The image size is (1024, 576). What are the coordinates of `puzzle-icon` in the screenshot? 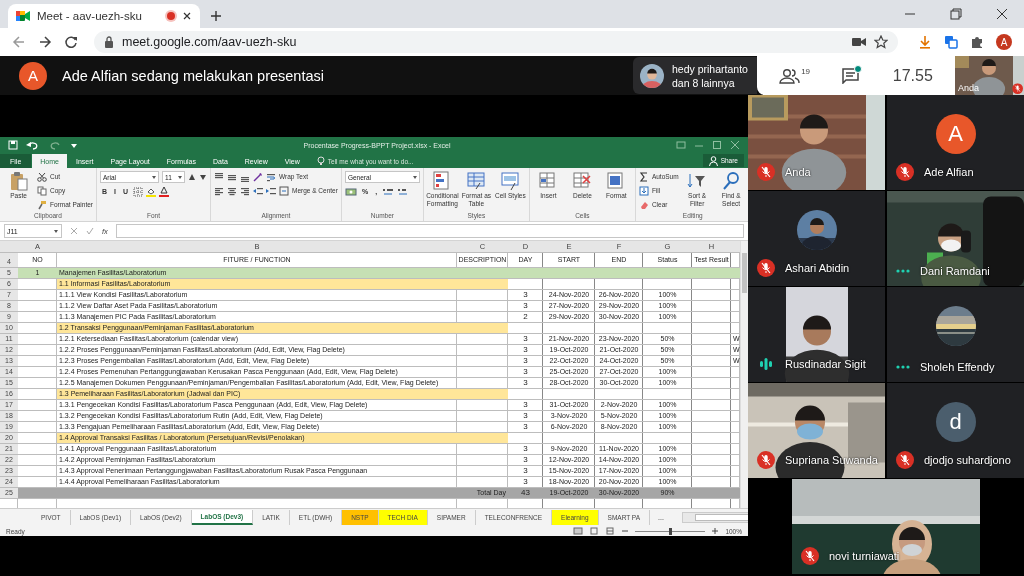 It's located at (977, 42).